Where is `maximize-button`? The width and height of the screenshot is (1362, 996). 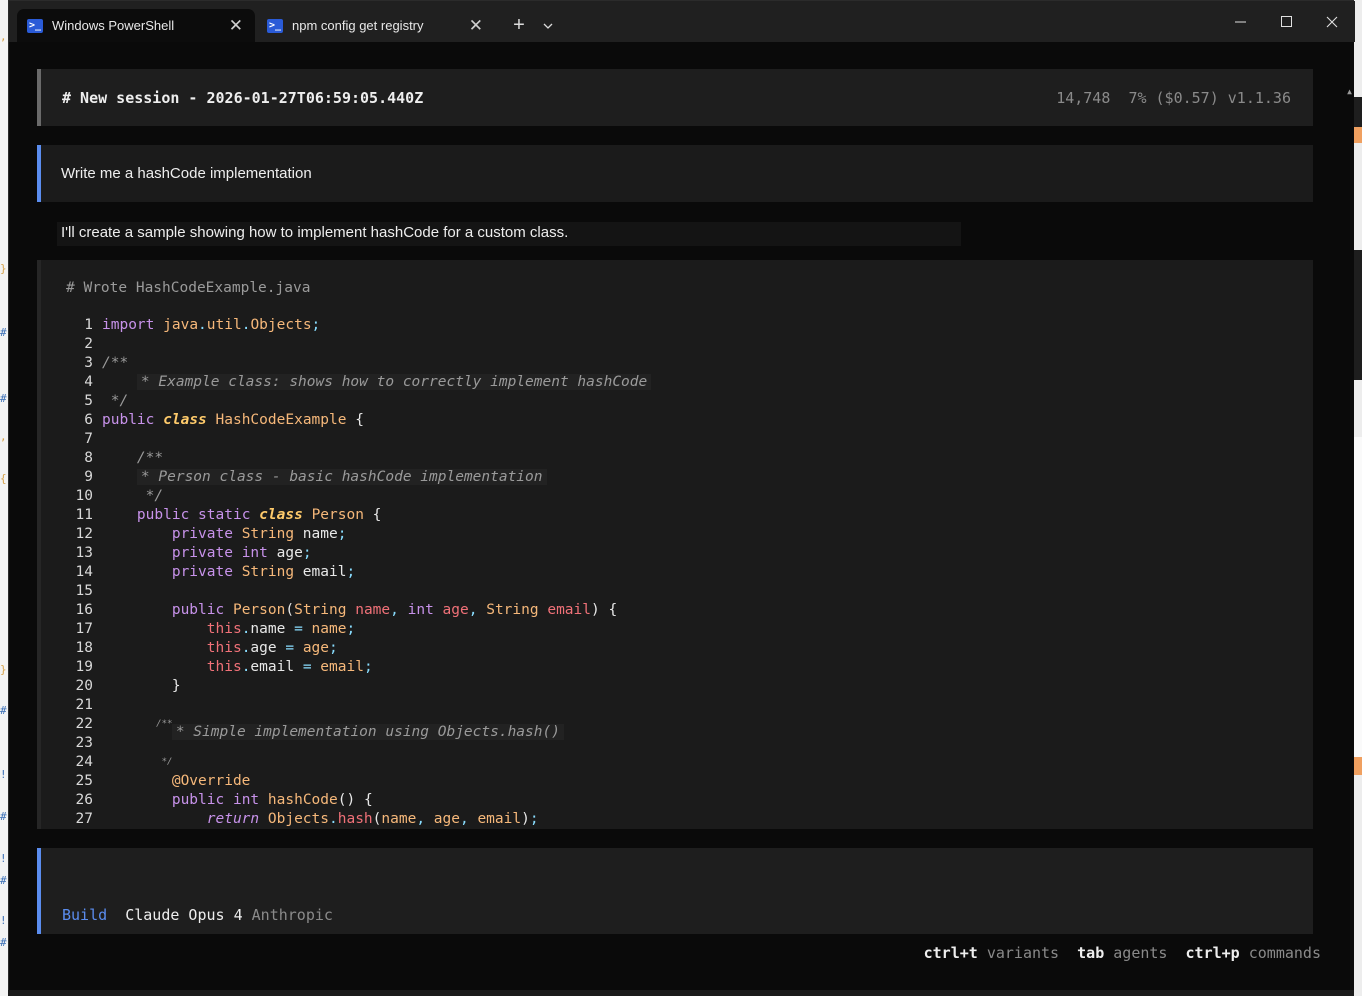 maximize-button is located at coordinates (1286, 21).